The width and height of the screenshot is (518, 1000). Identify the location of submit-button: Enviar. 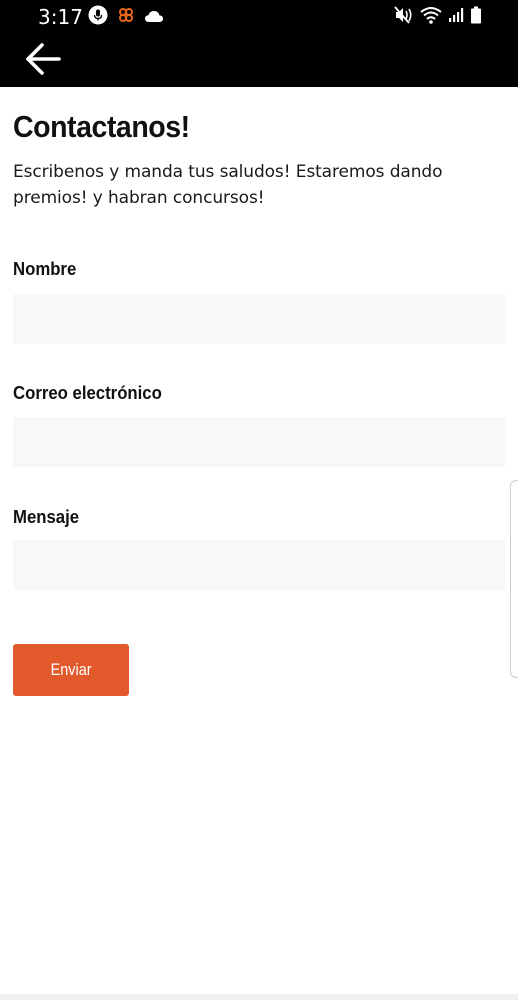
(71, 670).